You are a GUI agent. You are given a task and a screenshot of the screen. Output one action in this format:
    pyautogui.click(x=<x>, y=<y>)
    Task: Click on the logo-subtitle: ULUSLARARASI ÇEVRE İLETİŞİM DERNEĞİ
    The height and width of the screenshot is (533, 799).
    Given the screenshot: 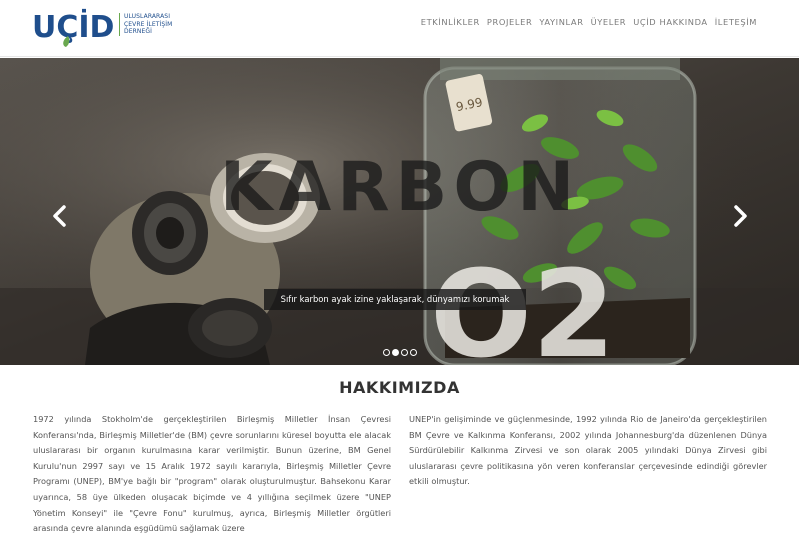 What is the action you would take?
    pyautogui.click(x=145, y=24)
    